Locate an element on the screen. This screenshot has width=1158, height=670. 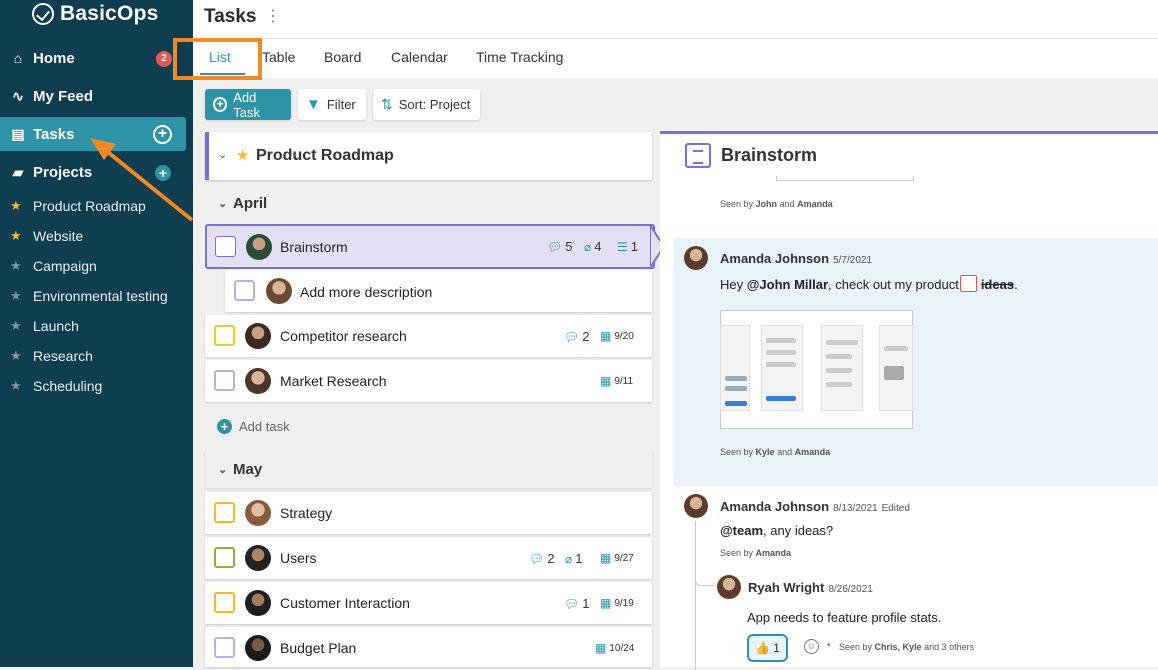
brand-name: BasicOps is located at coordinates (109, 13).